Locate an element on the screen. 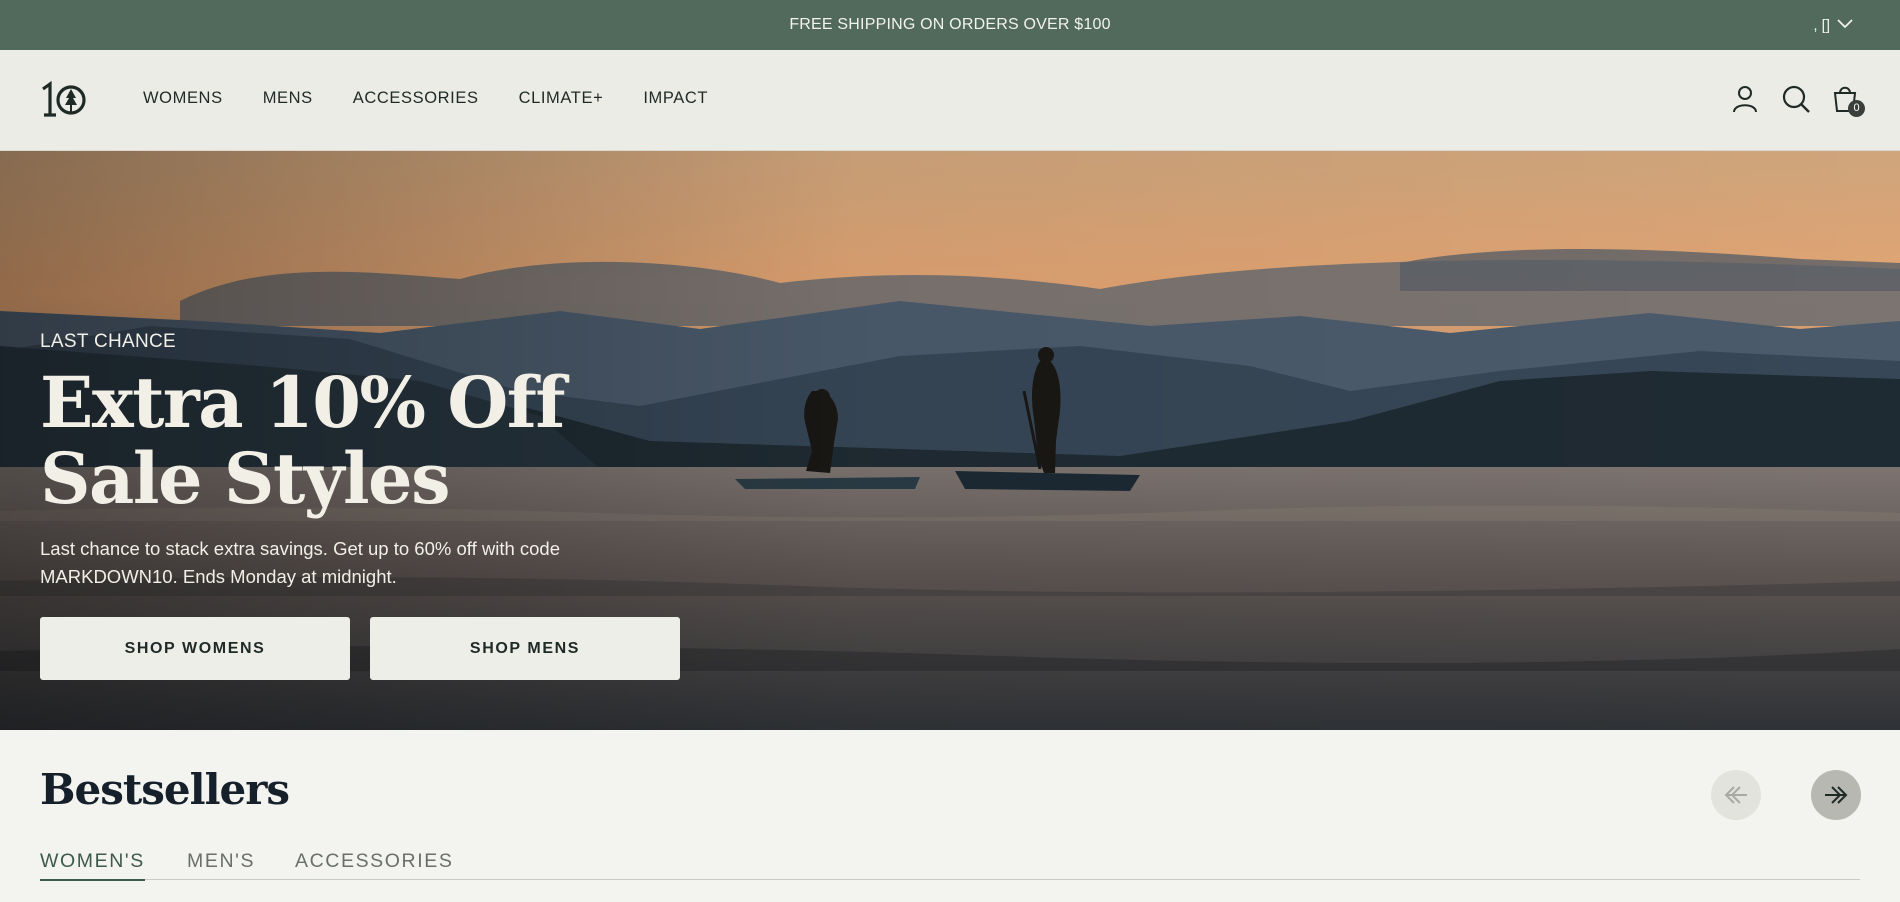 The width and height of the screenshot is (1900, 902). main-nav: WOMENS MENS ACCESSORIES CLIMATE+ IMPACT is located at coordinates (445, 98).